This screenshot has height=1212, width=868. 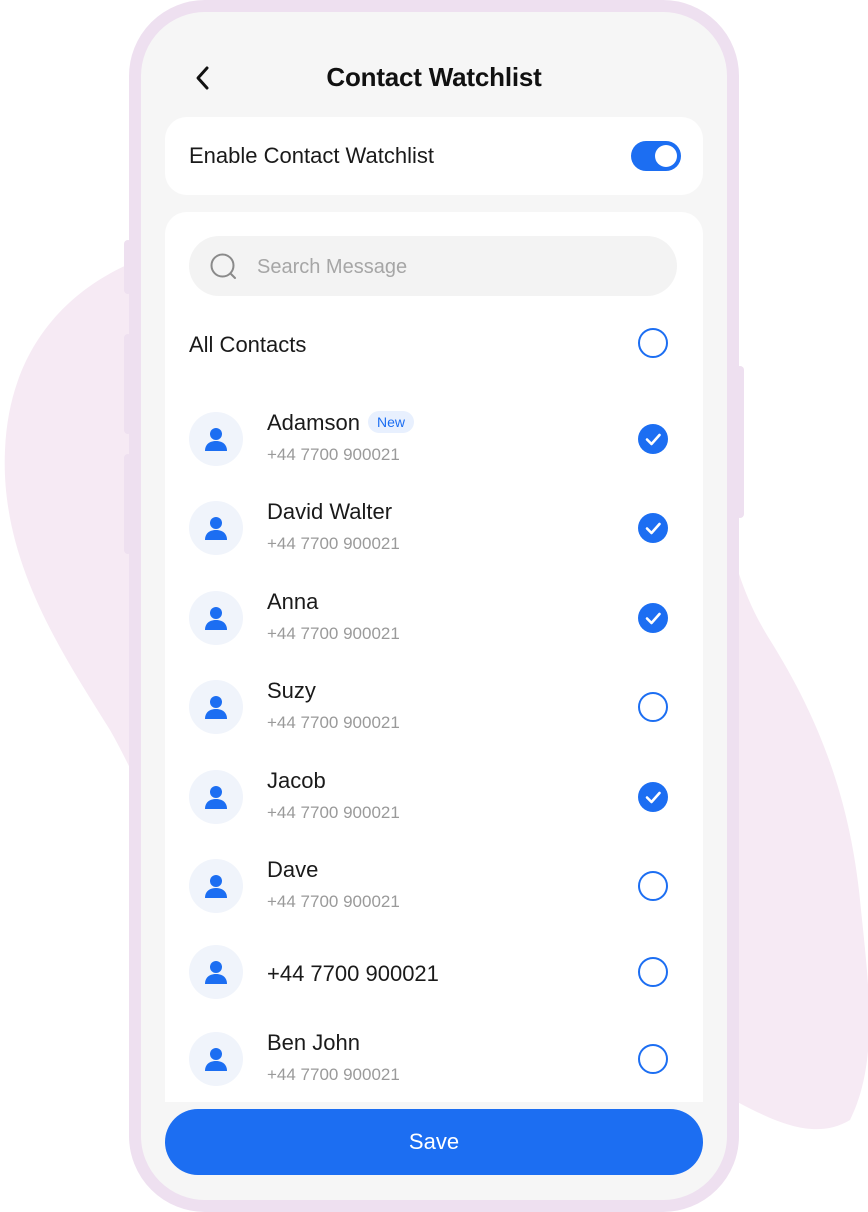 What do you see at coordinates (434, 1142) in the screenshot?
I see `save-button: Save` at bounding box center [434, 1142].